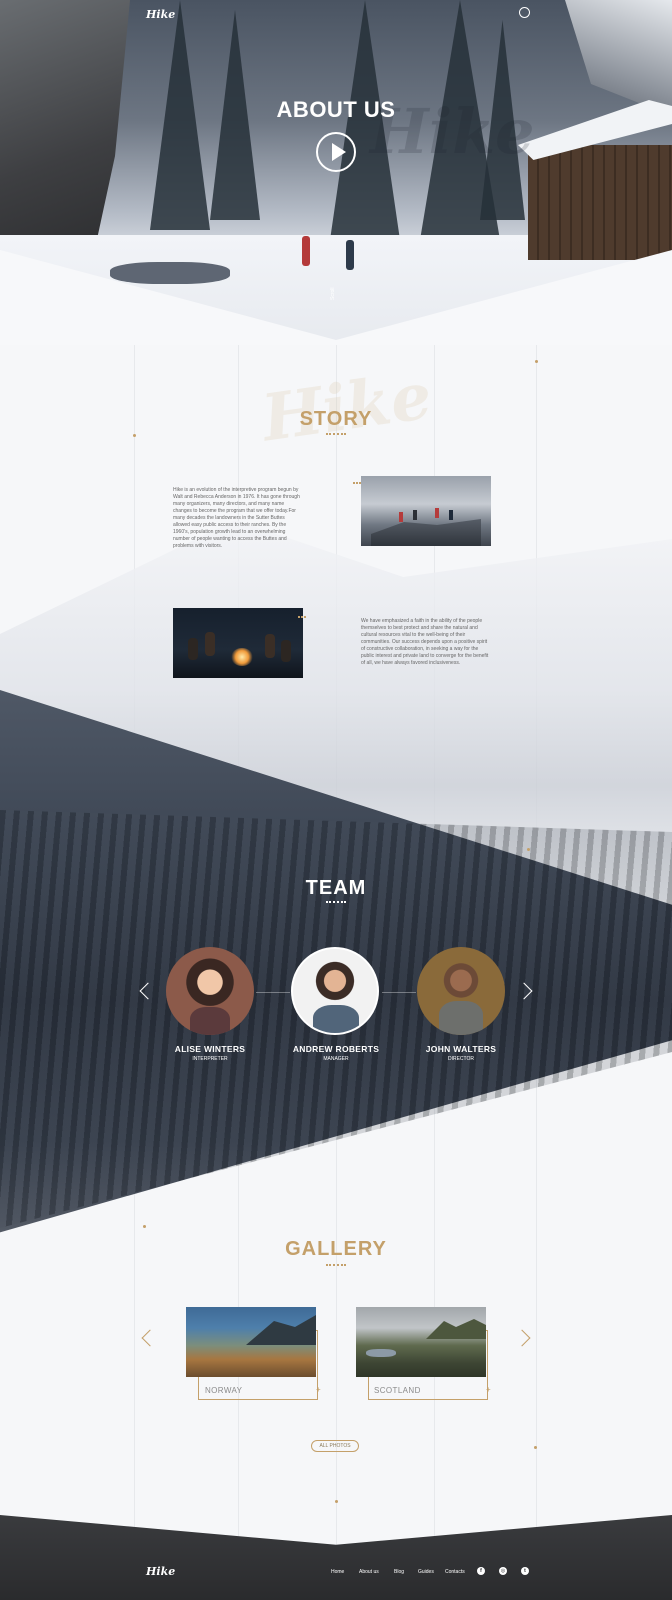 The width and height of the screenshot is (672, 1600). Describe the element at coordinates (503, 1571) in the screenshot. I see `dribbble-icon: ◎` at that location.